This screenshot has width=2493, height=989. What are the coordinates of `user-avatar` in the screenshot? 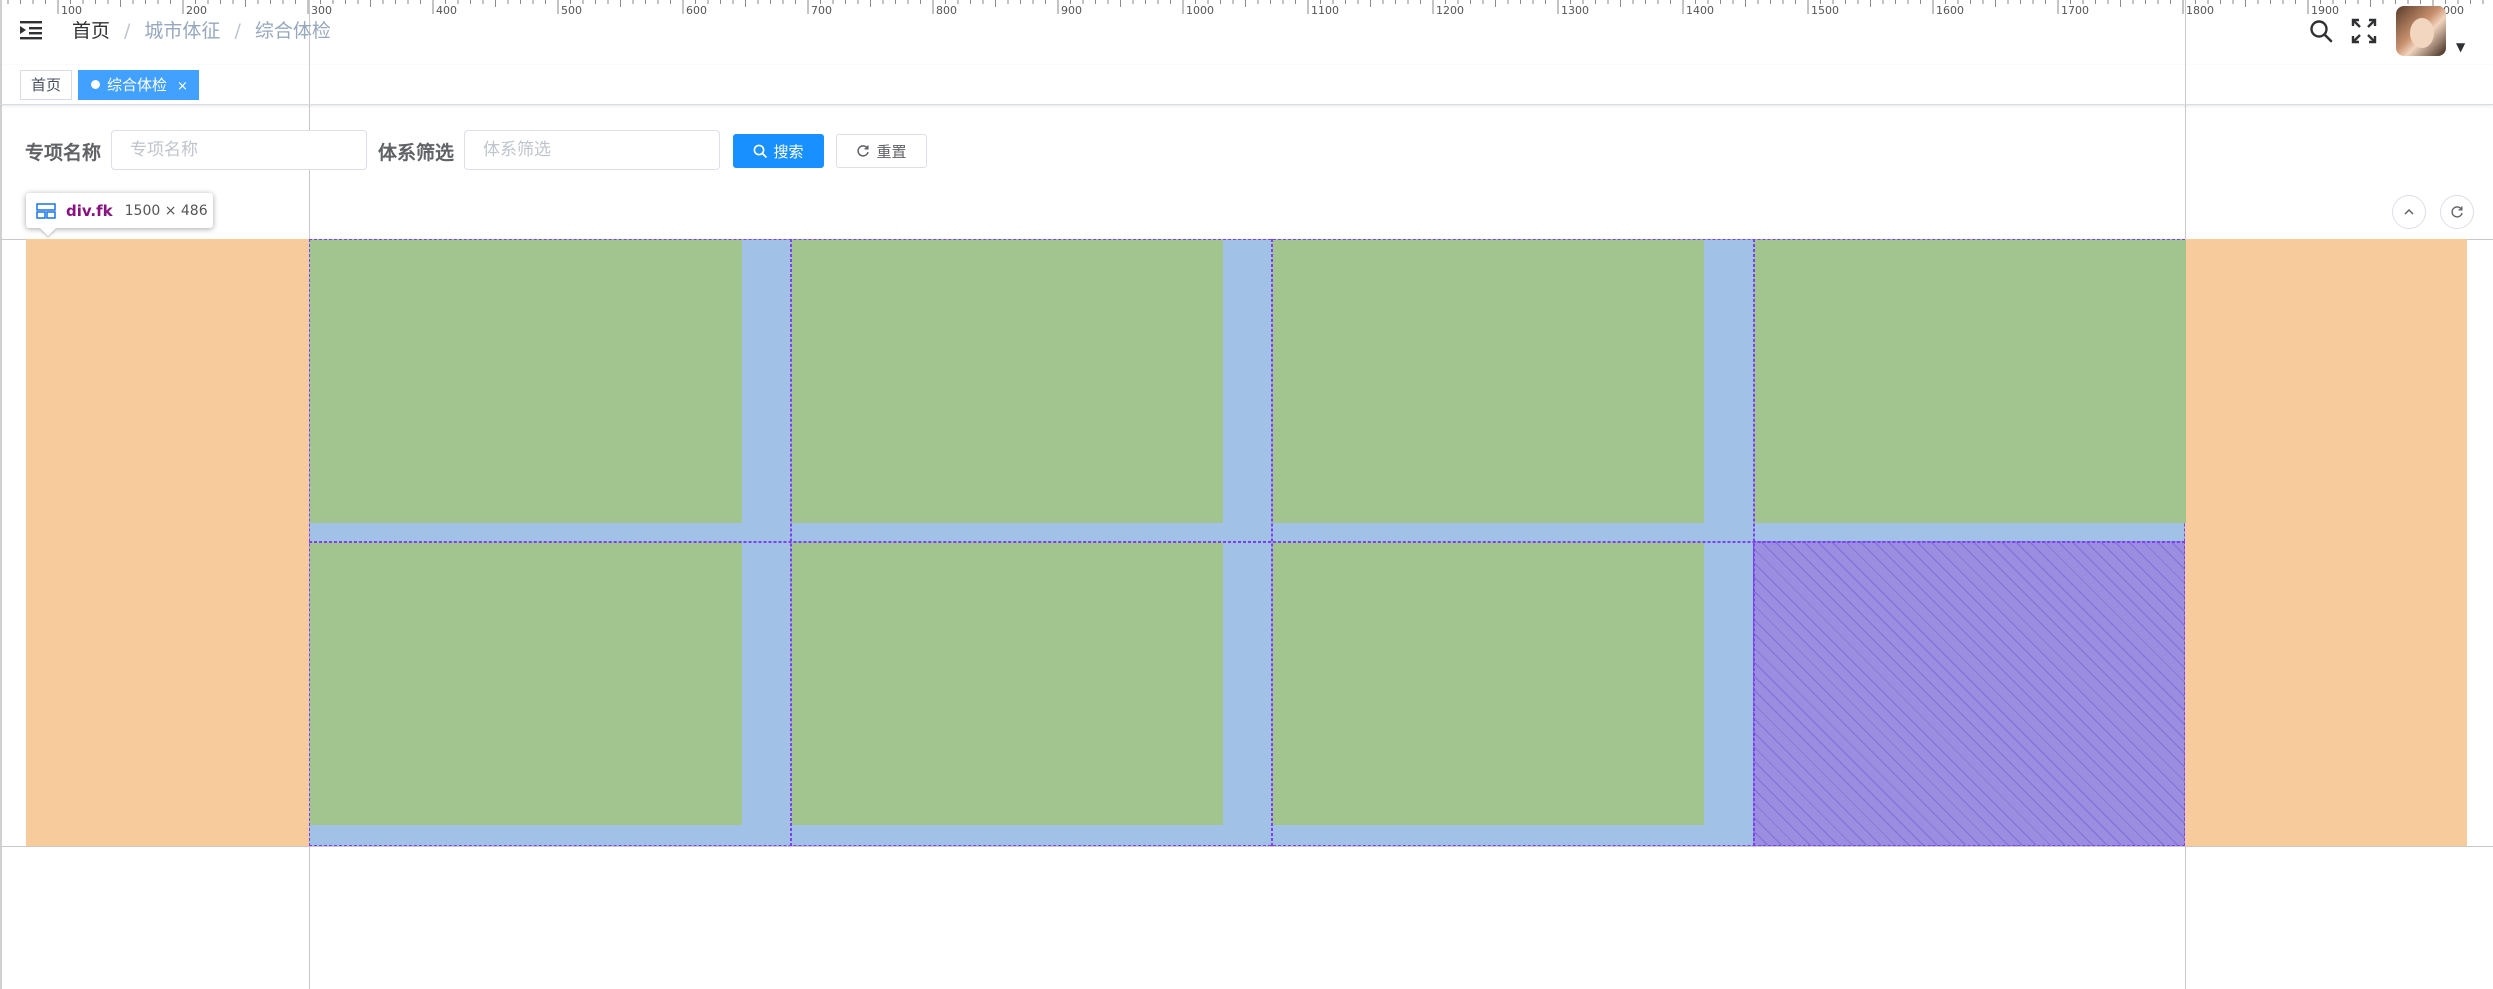 It's located at (2421, 31).